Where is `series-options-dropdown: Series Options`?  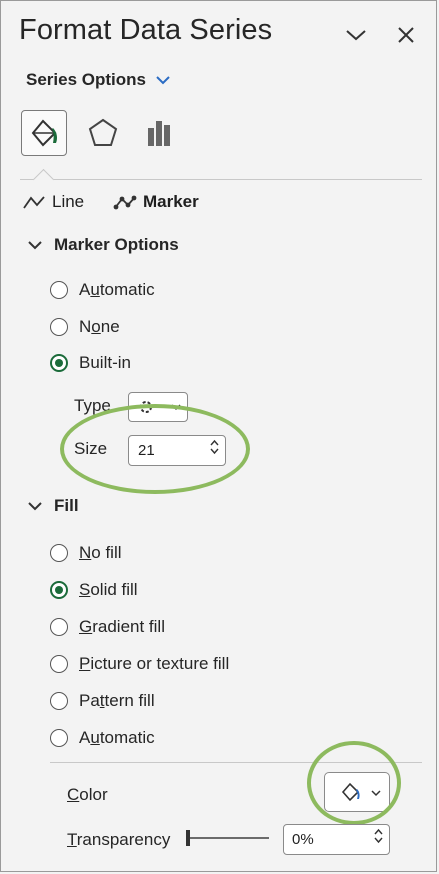
series-options-dropdown: Series Options is located at coordinates (98, 80).